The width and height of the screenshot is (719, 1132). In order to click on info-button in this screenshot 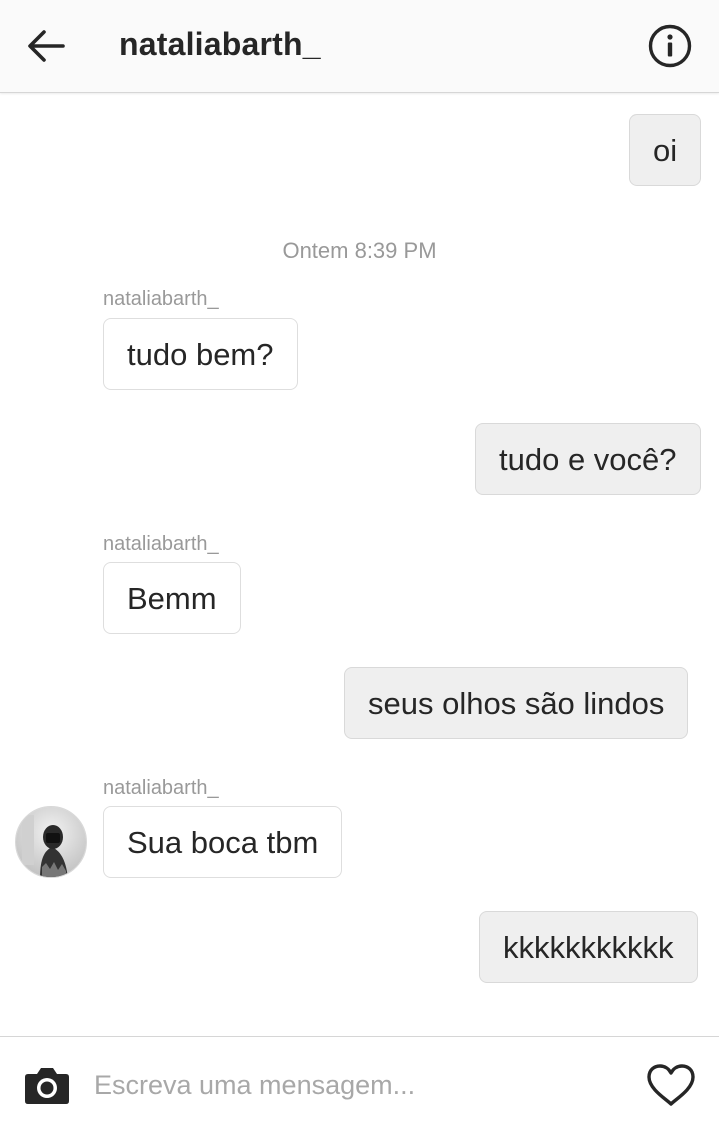, I will do `click(670, 46)`.